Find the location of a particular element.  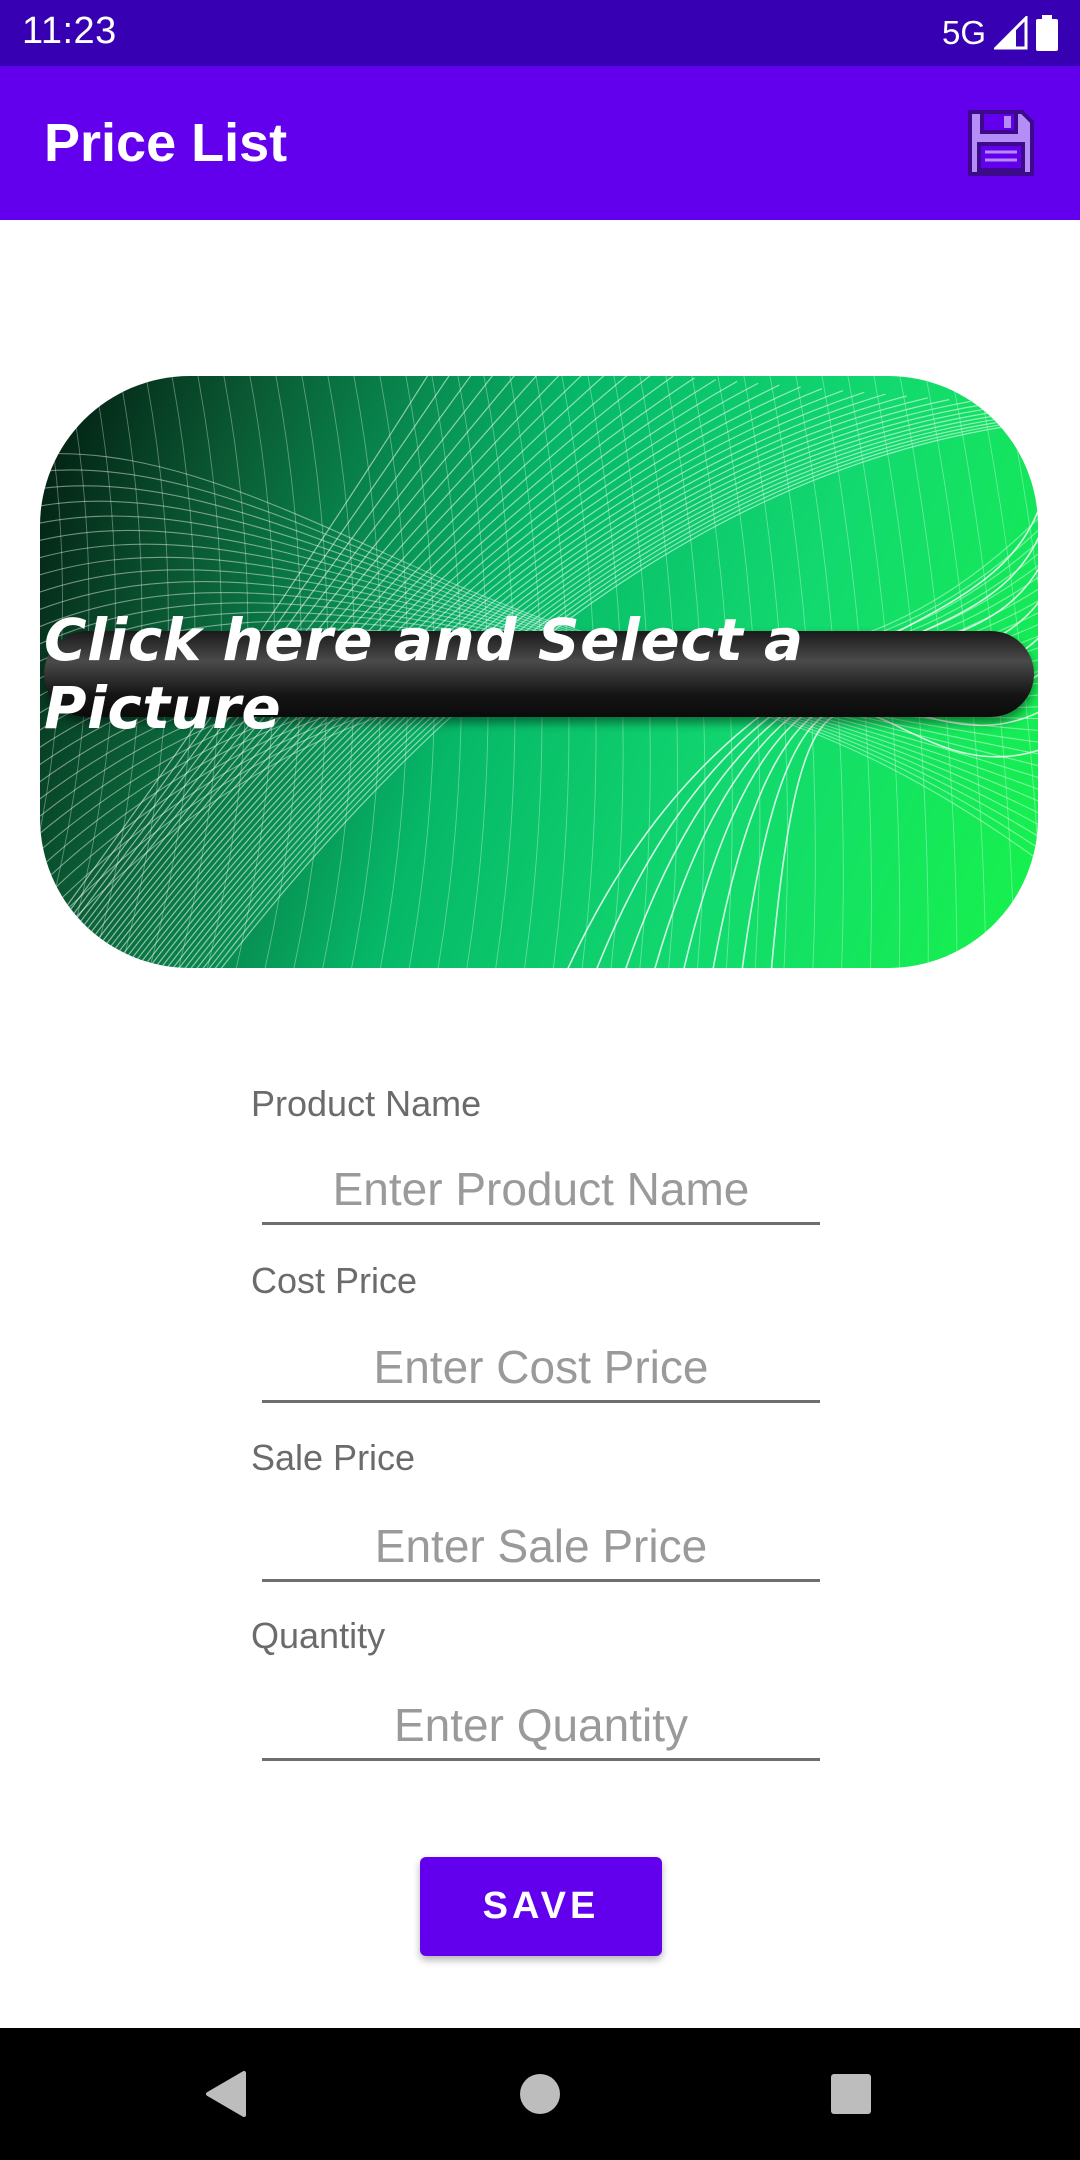

signal-icon is located at coordinates (1011, 33).